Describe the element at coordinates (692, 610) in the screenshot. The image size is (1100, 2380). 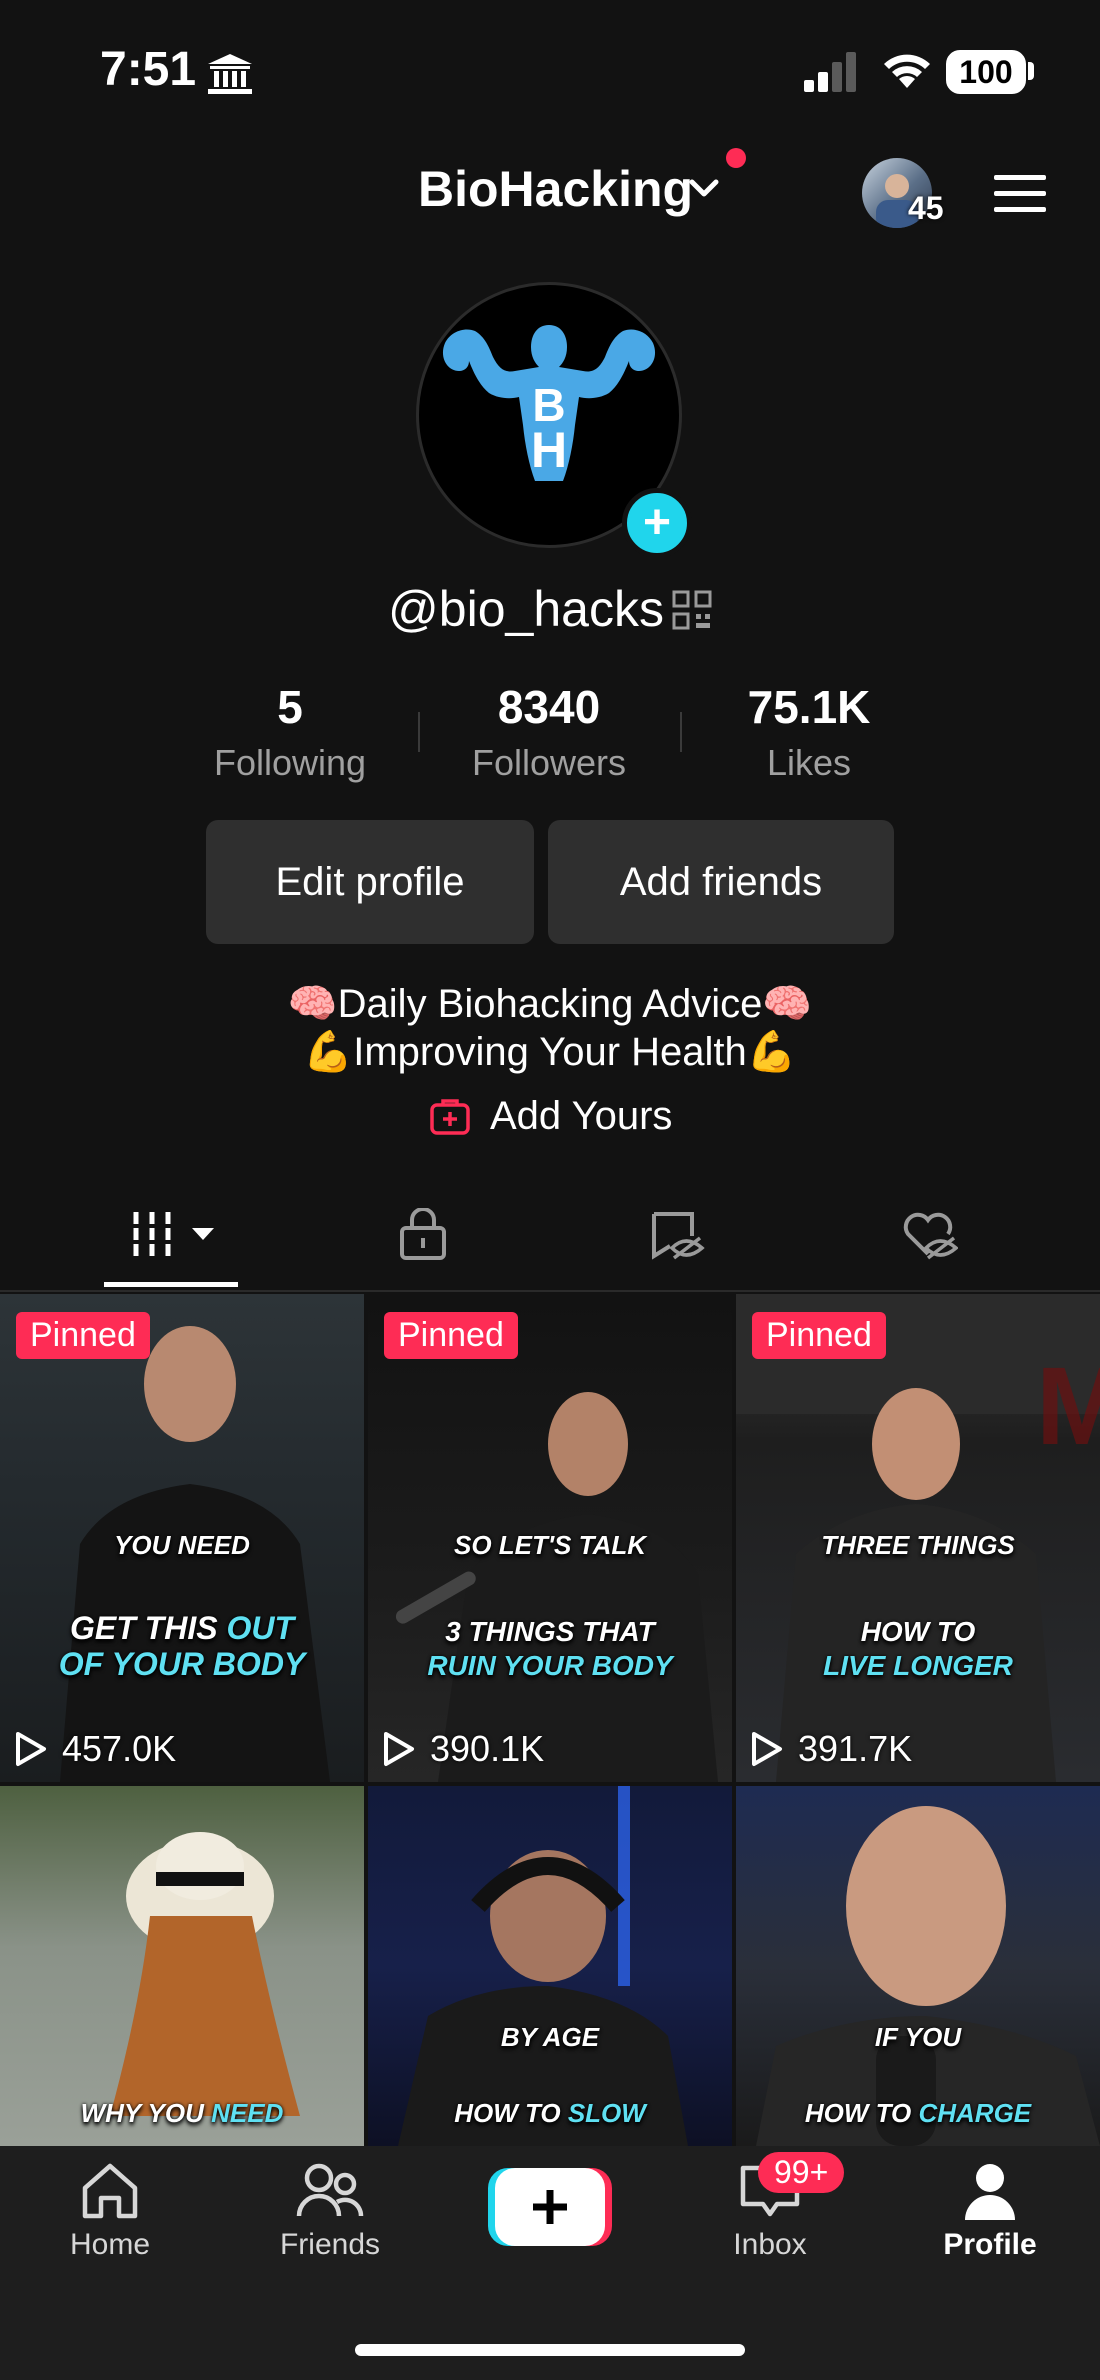
I see `qr-code-icon` at that location.